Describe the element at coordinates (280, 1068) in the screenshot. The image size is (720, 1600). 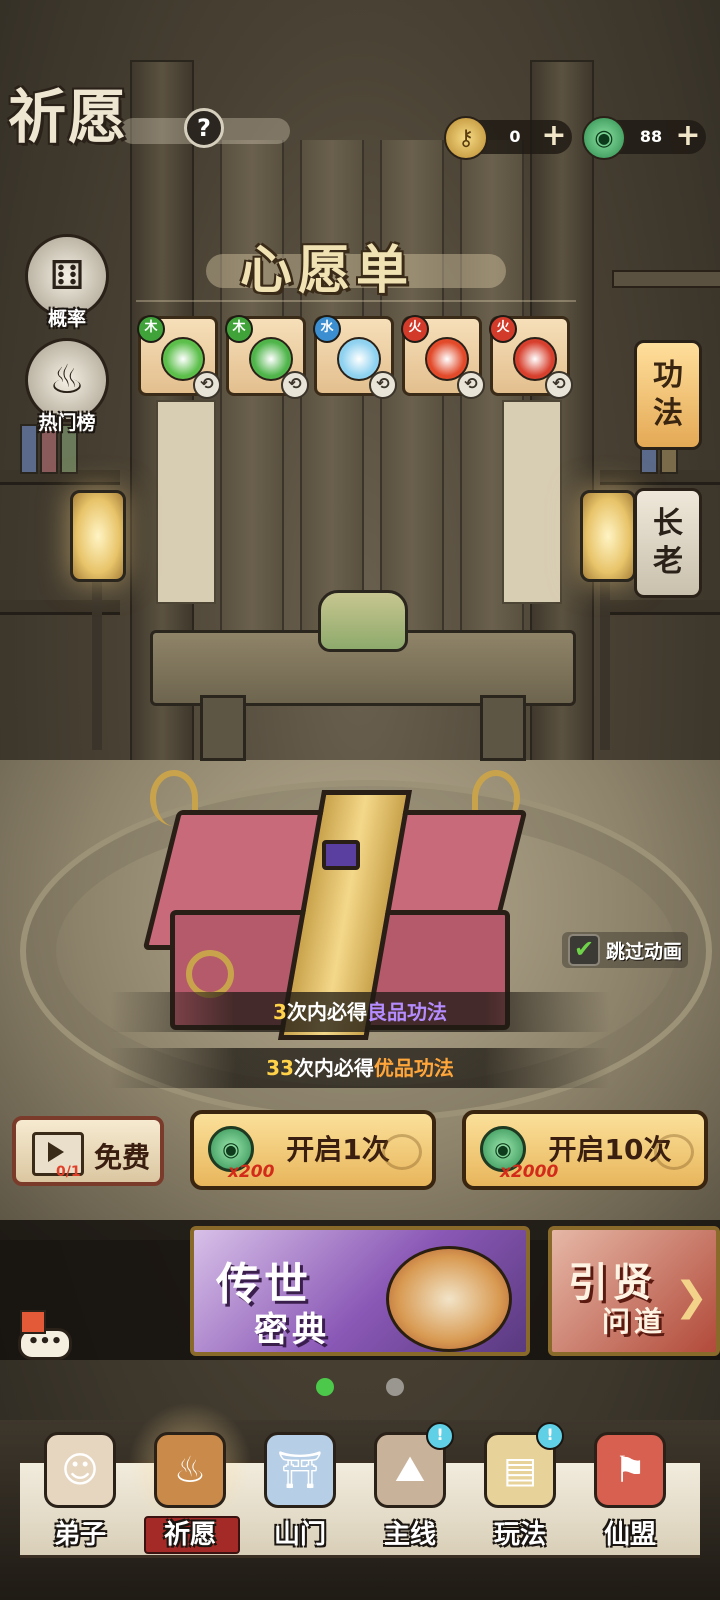
I see `guarantee-count: 33` at that location.